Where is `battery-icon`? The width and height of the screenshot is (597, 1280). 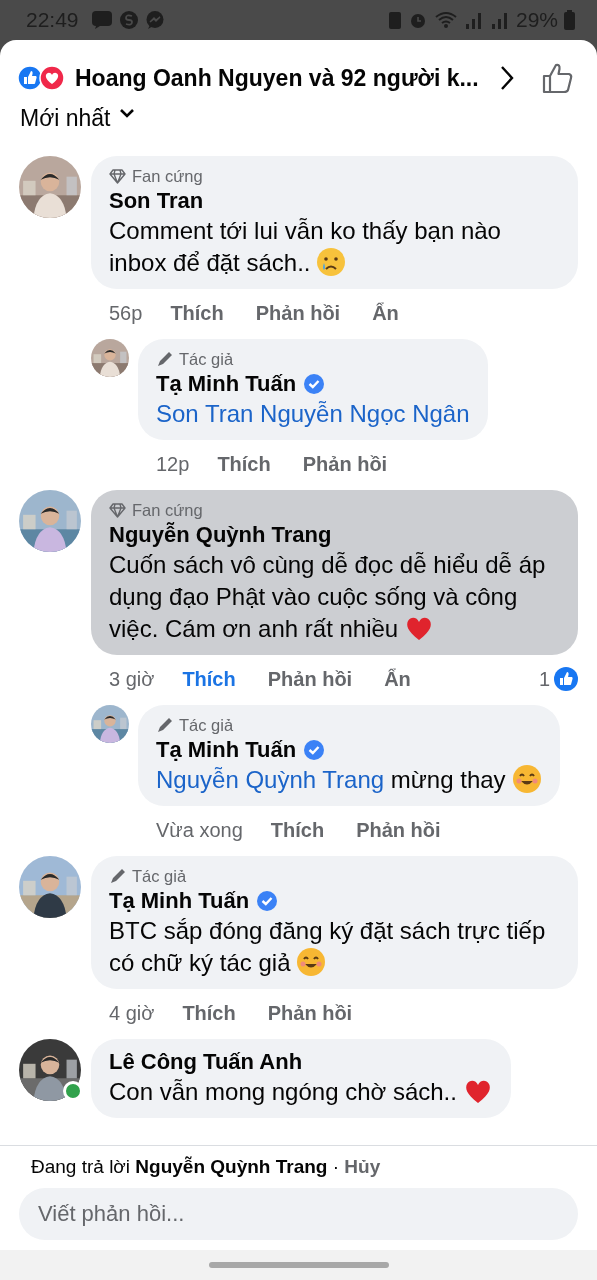 battery-icon is located at coordinates (569, 20).